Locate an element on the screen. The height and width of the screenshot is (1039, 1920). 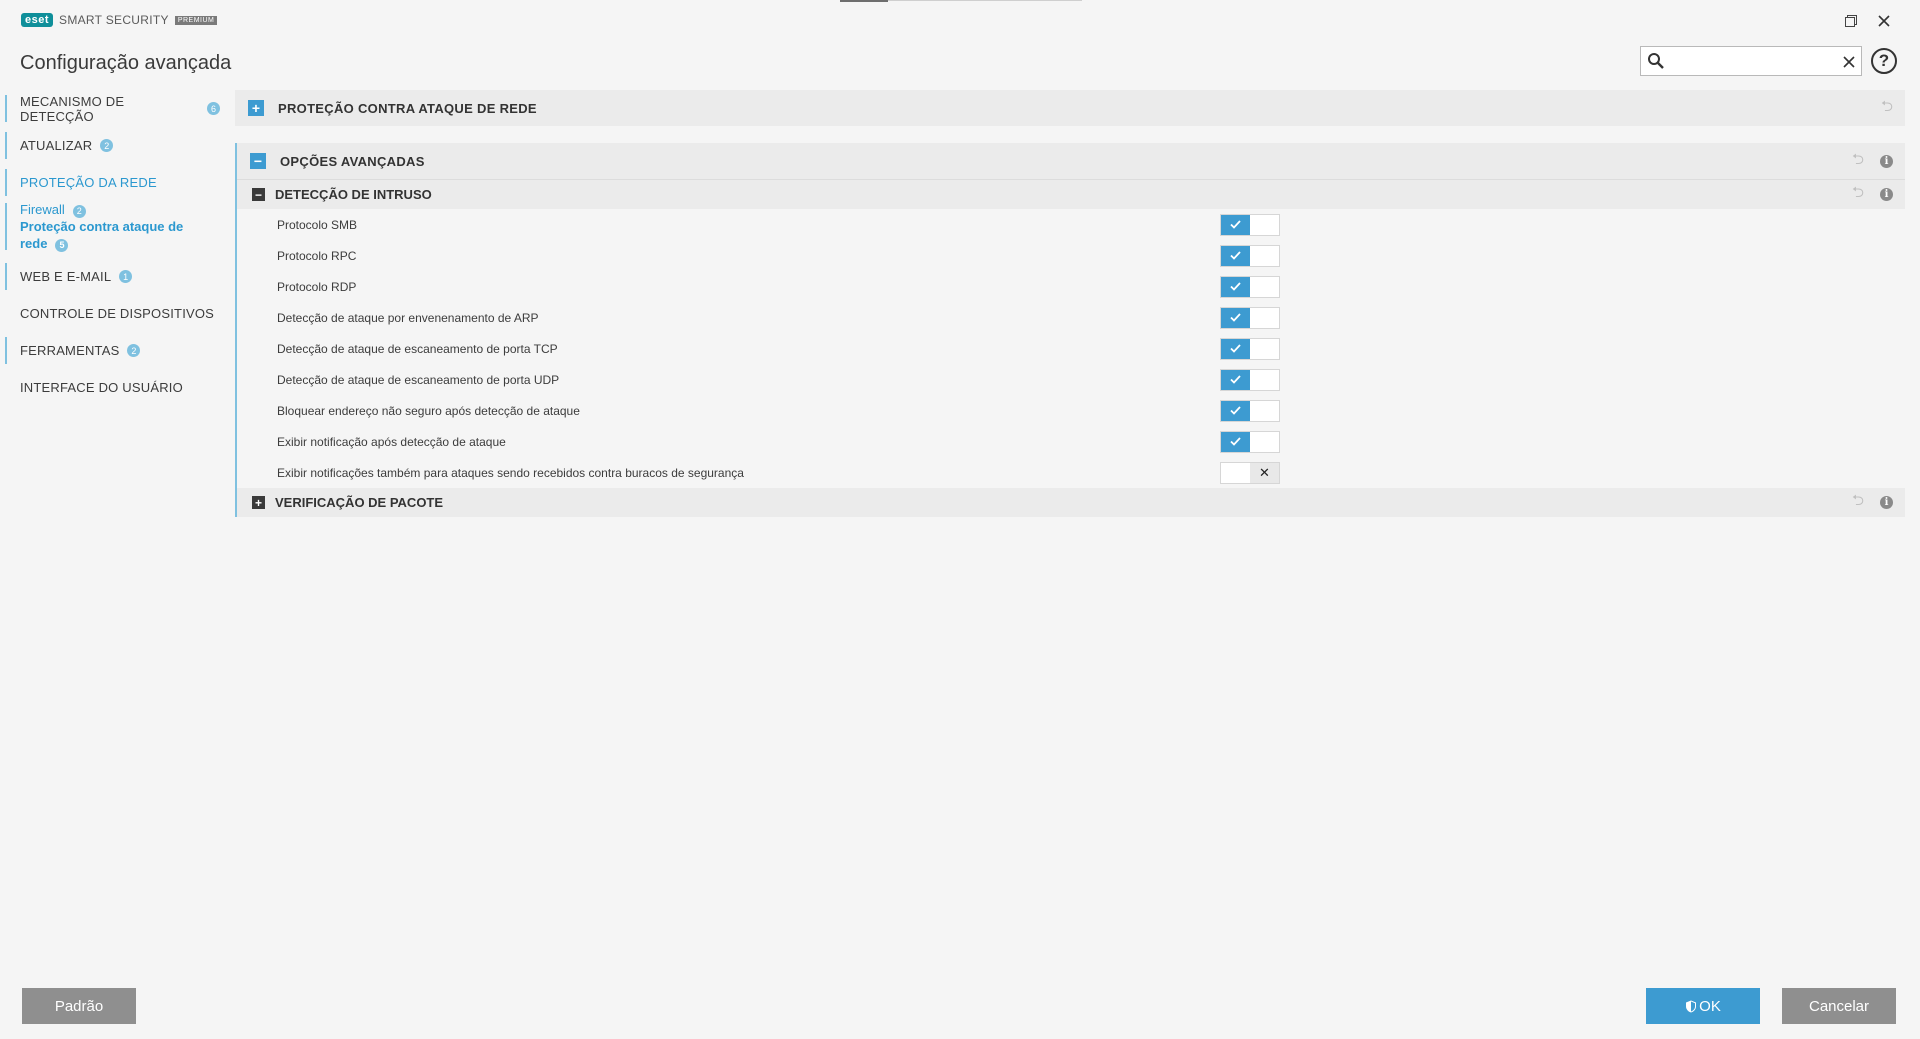
notification-badge: 6 is located at coordinates (213, 108).